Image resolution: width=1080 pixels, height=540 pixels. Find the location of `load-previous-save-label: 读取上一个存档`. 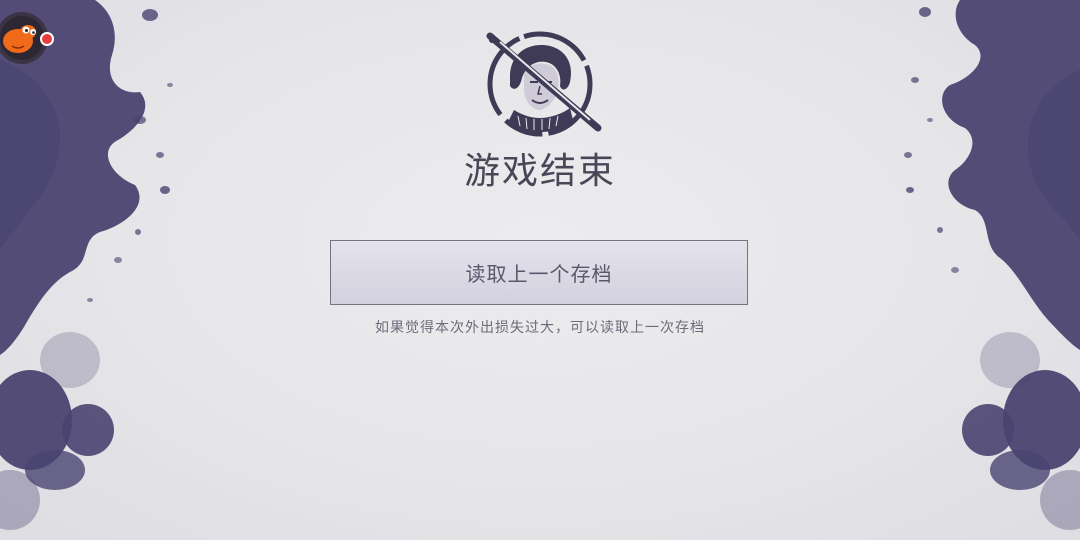

load-previous-save-label: 读取上一个存档 is located at coordinates (539, 274).